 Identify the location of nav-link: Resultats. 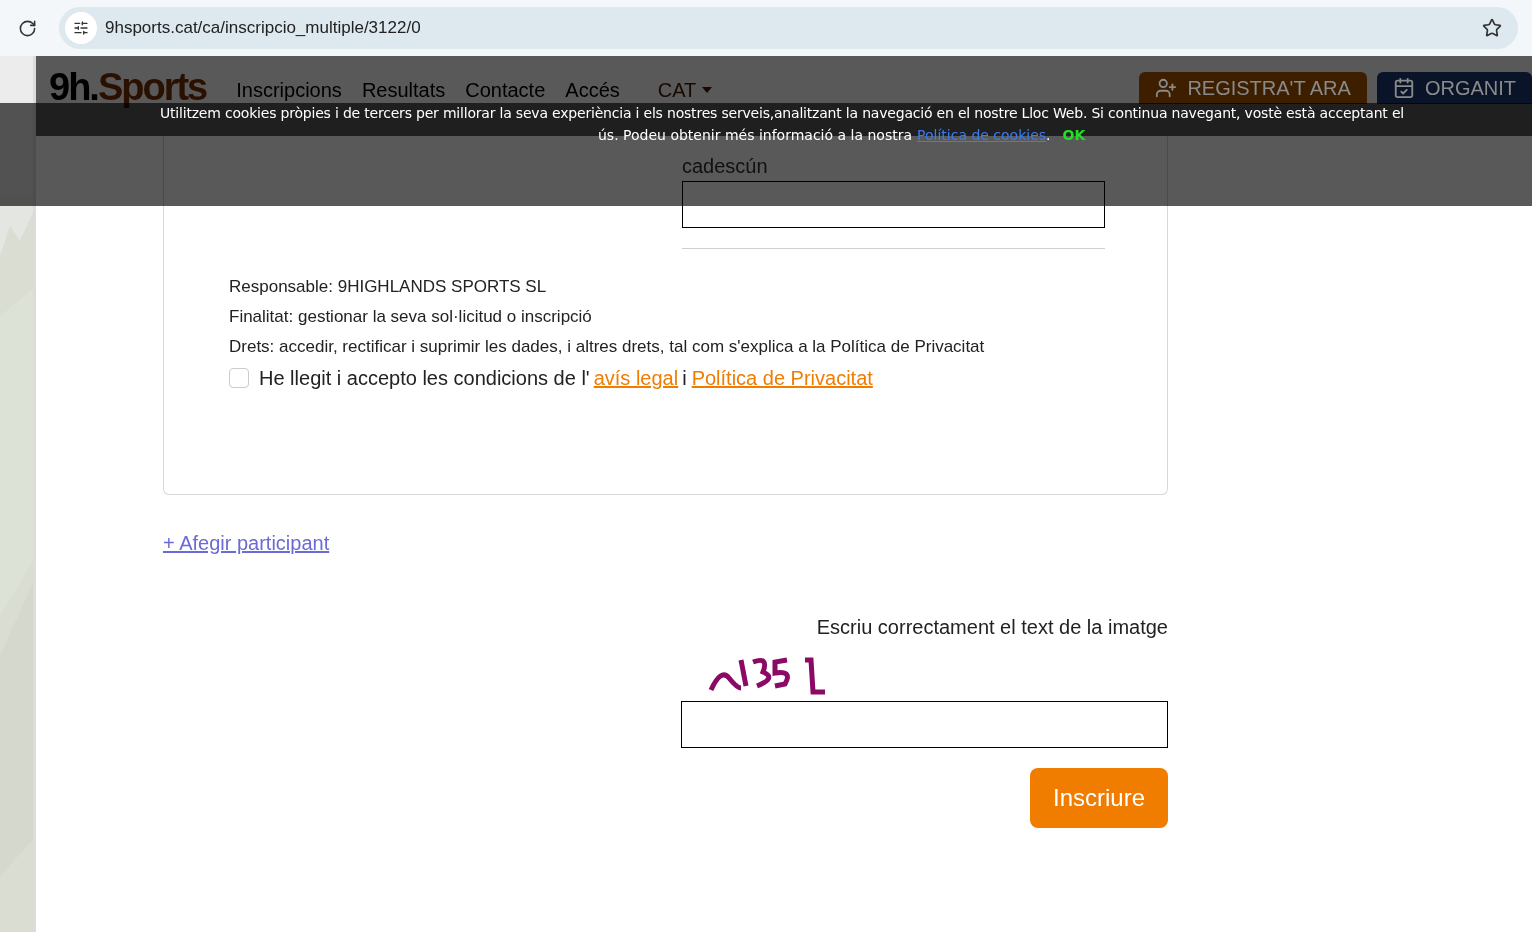
(403, 90).